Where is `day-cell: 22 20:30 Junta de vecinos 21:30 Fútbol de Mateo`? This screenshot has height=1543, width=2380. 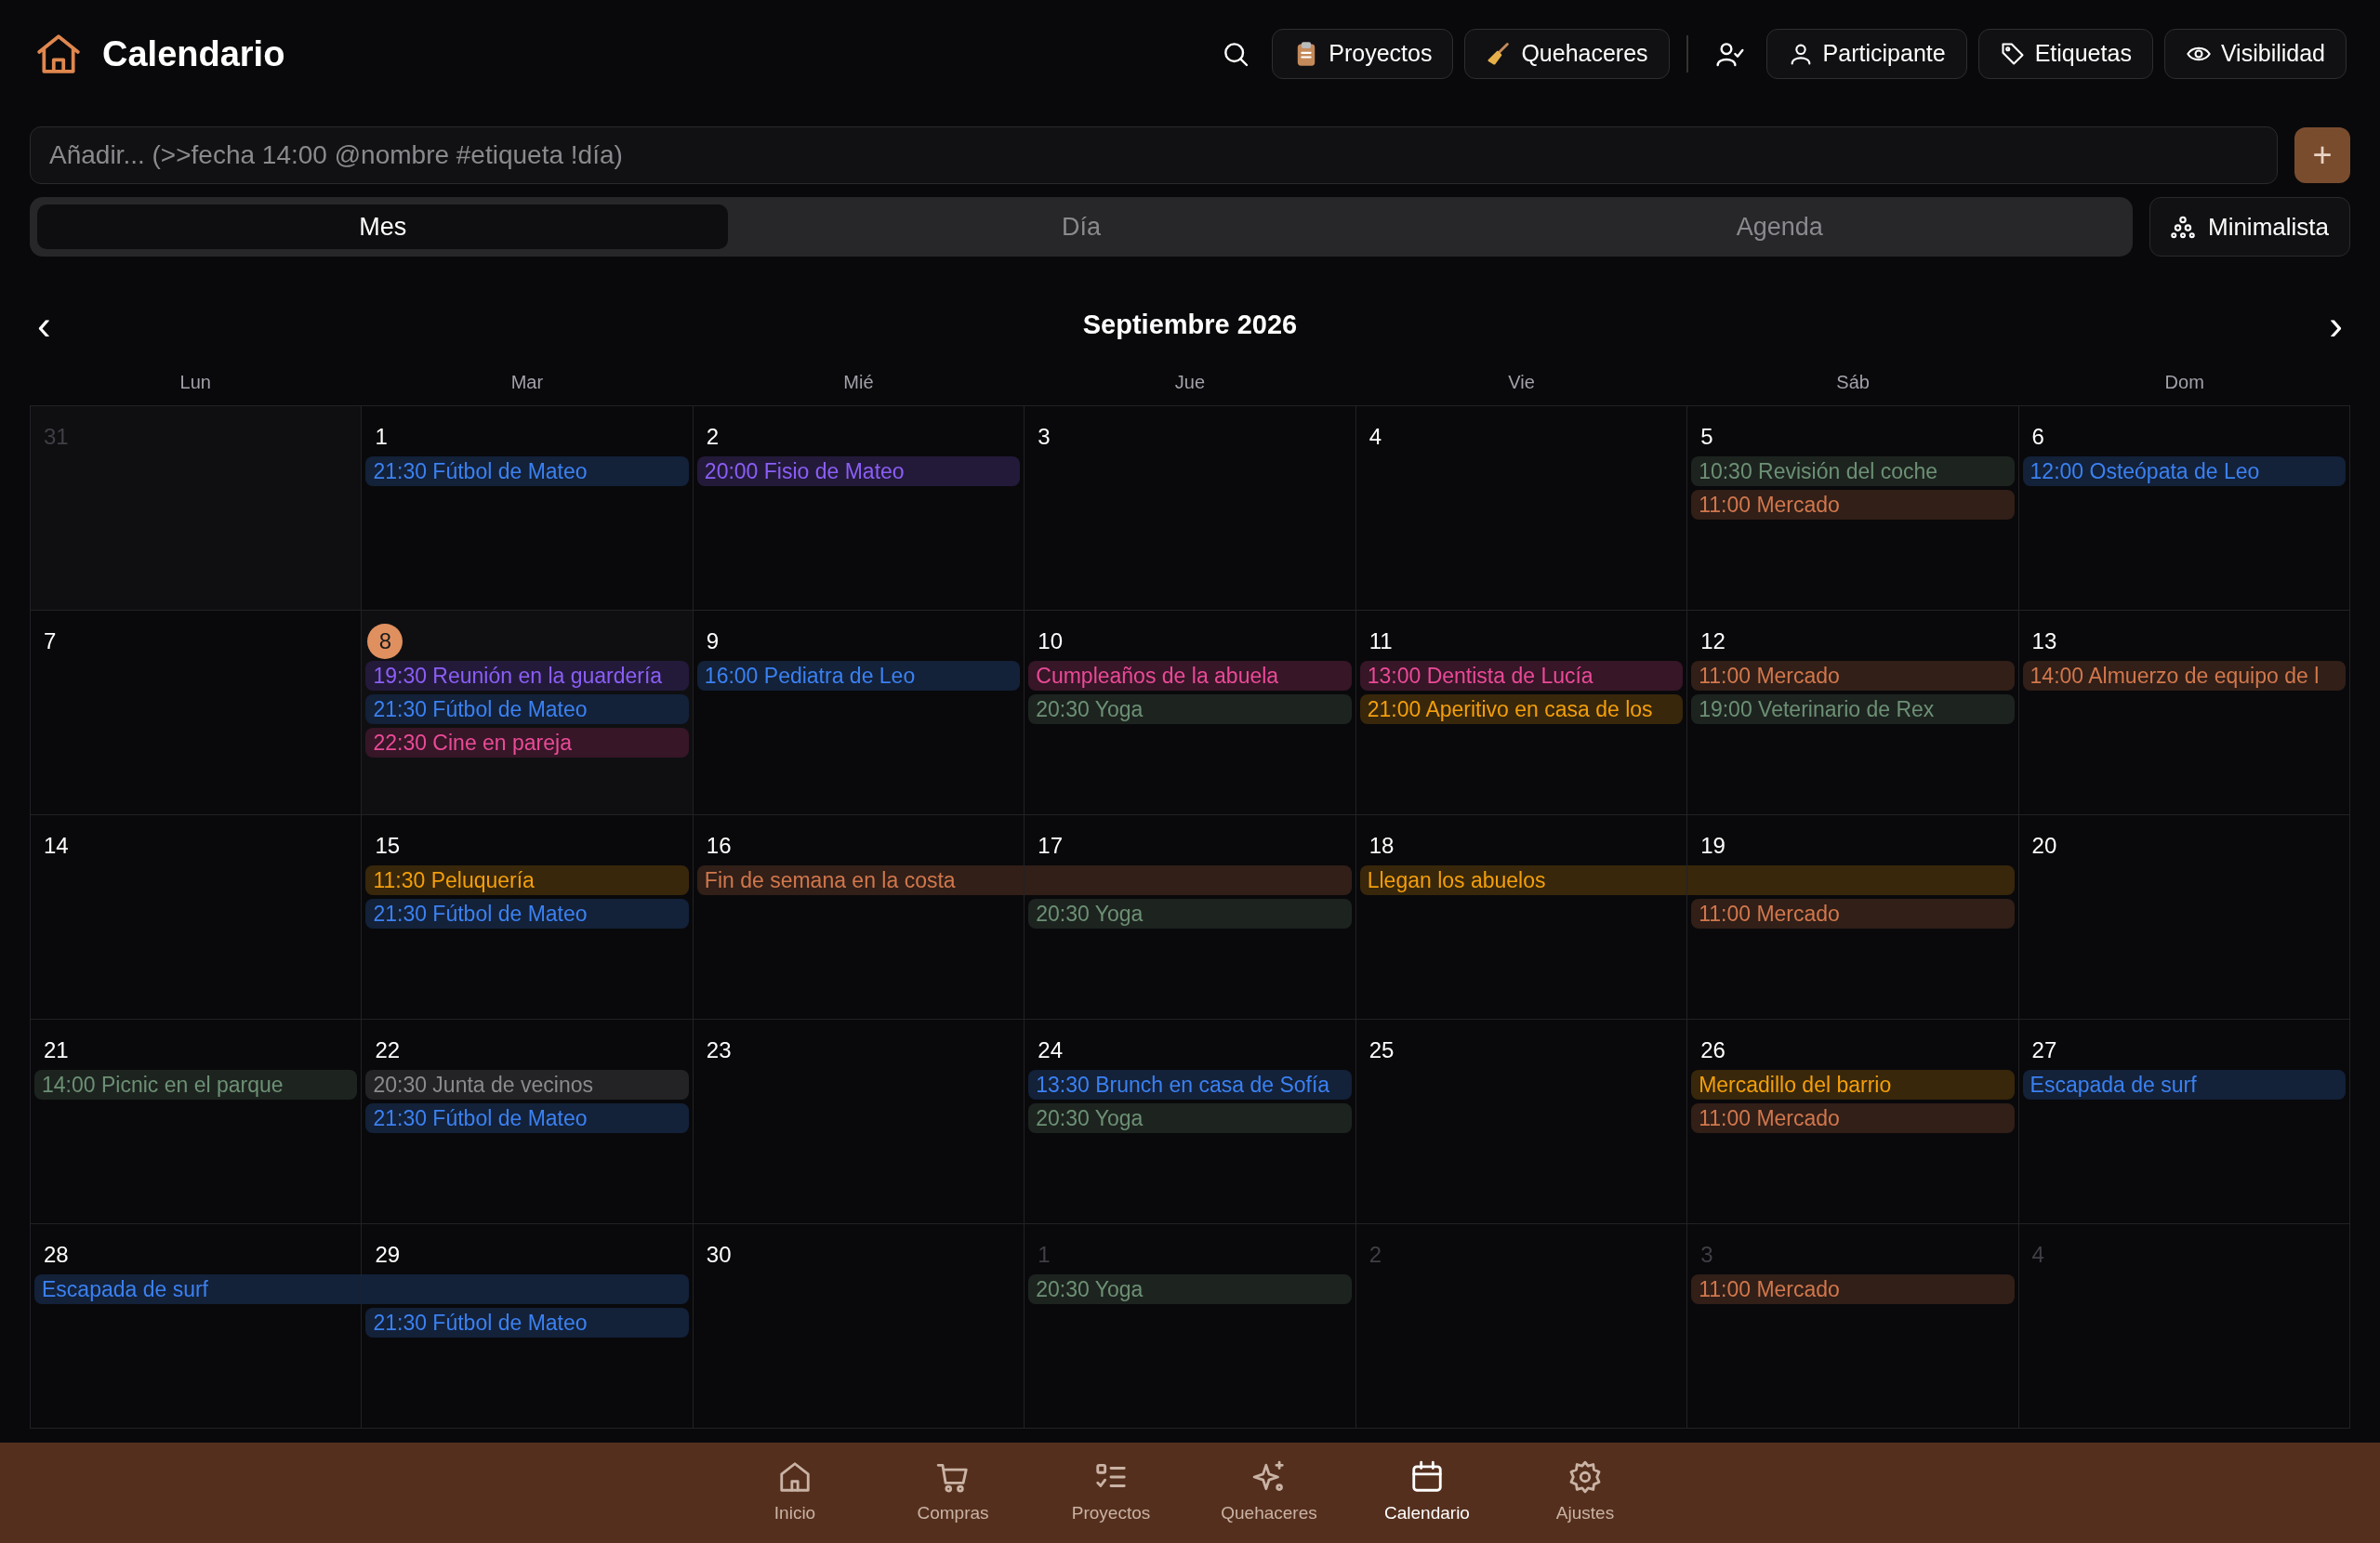
day-cell: 22 20:30 Junta de vecinos 21:30 Fútbol de Mateo is located at coordinates (528, 1122).